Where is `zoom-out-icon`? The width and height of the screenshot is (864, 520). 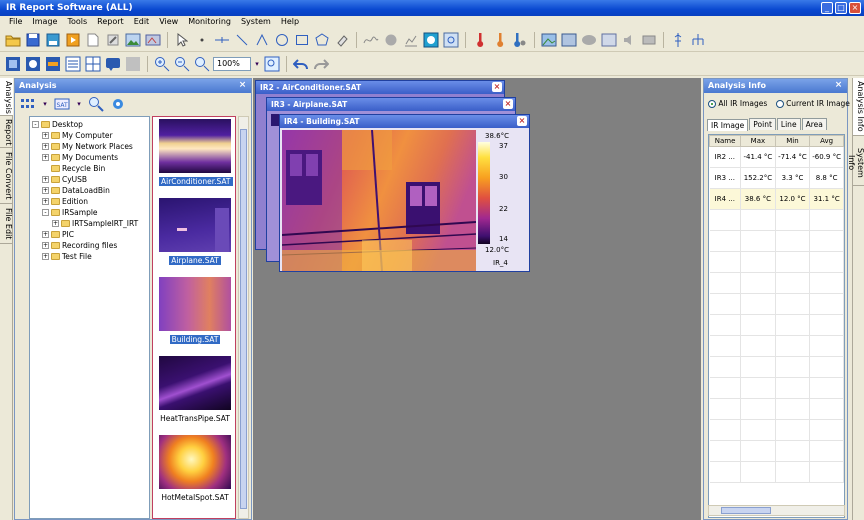 zoom-out-icon is located at coordinates (182, 64).